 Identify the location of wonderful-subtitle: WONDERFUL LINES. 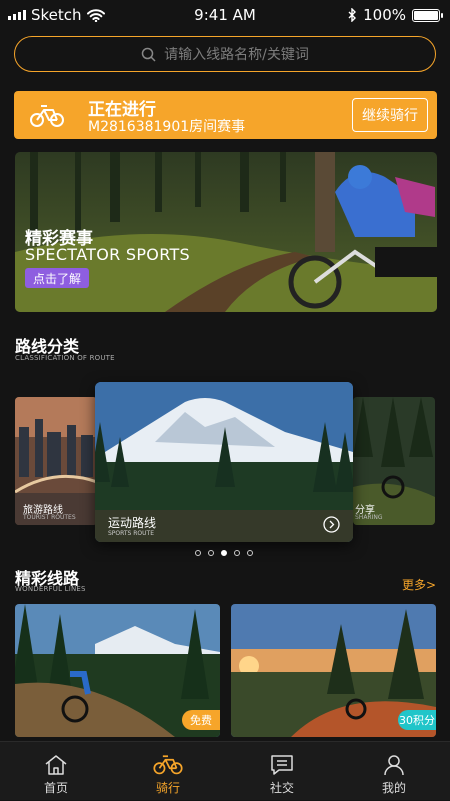
(50, 589).